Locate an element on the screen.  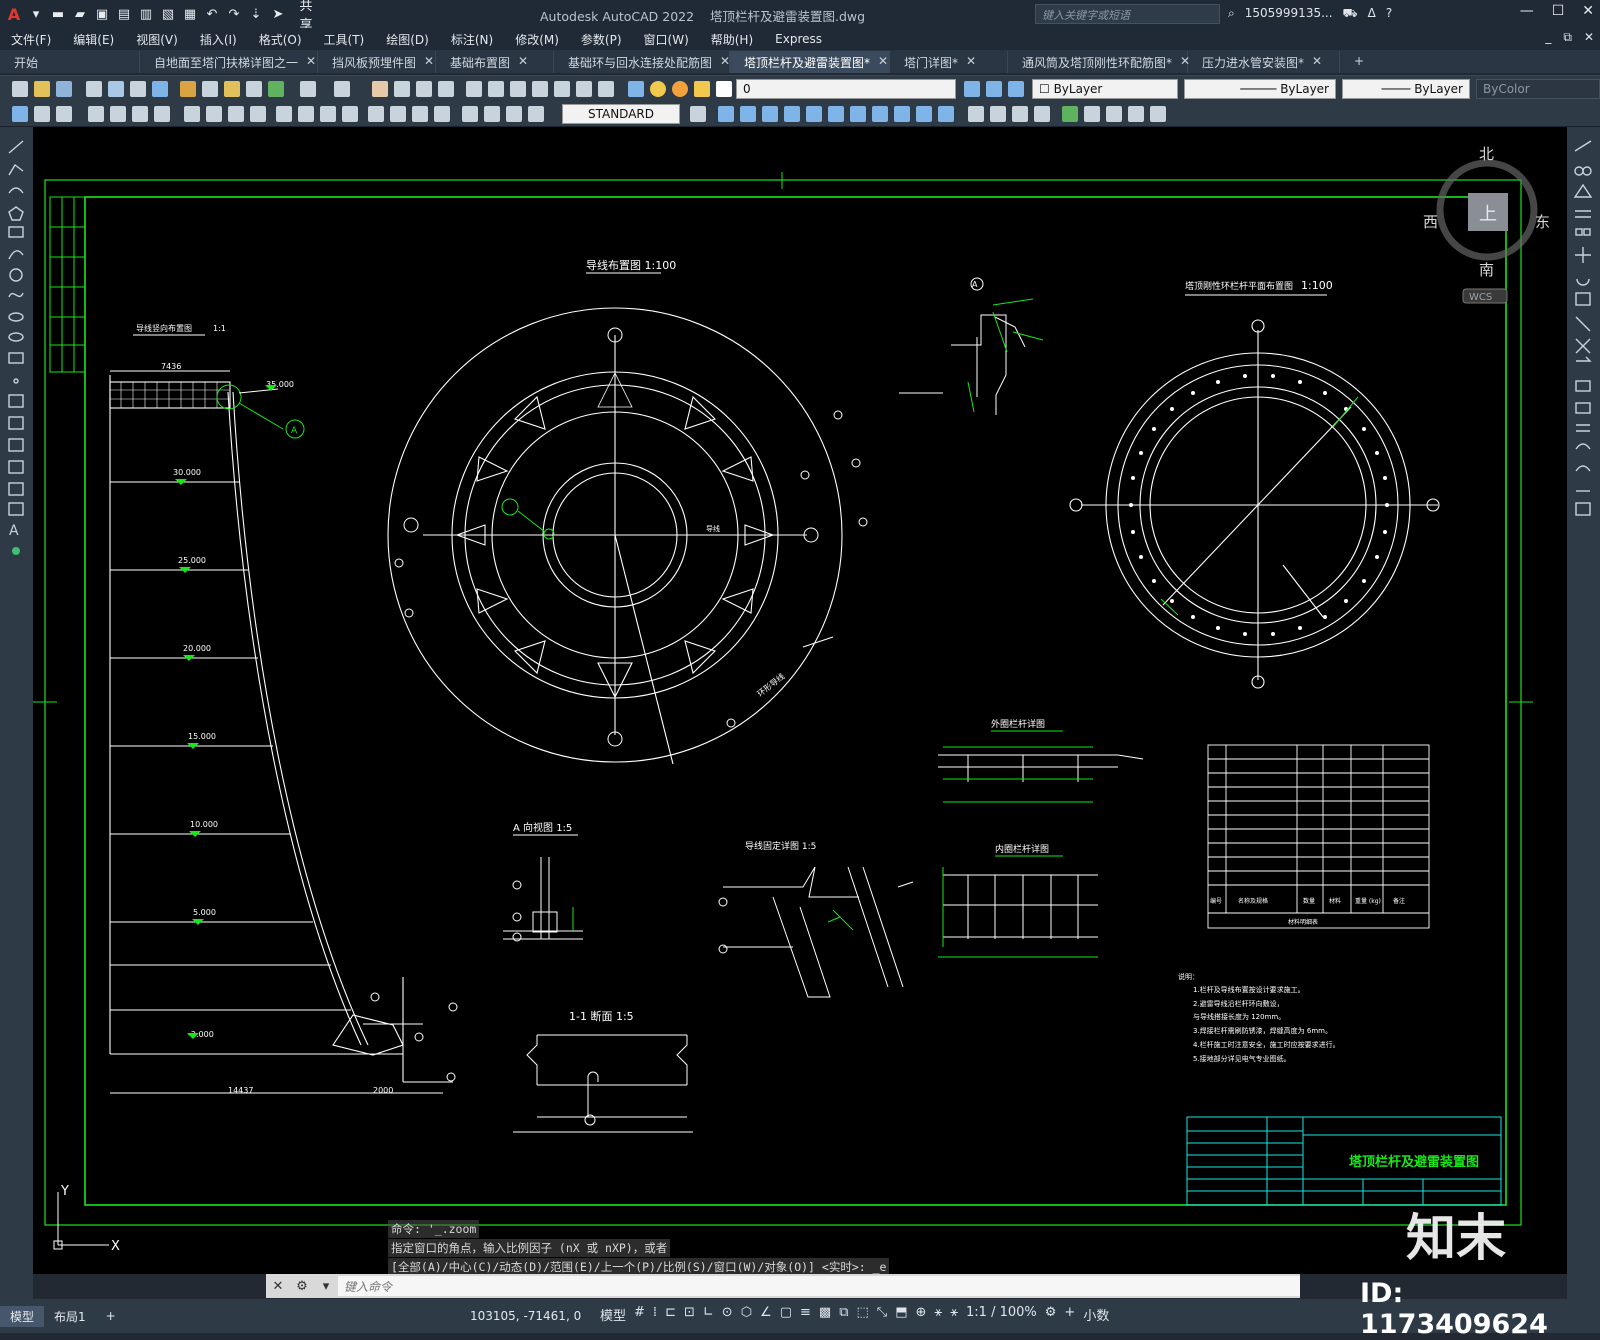
sun-icon is located at coordinates (680, 89).